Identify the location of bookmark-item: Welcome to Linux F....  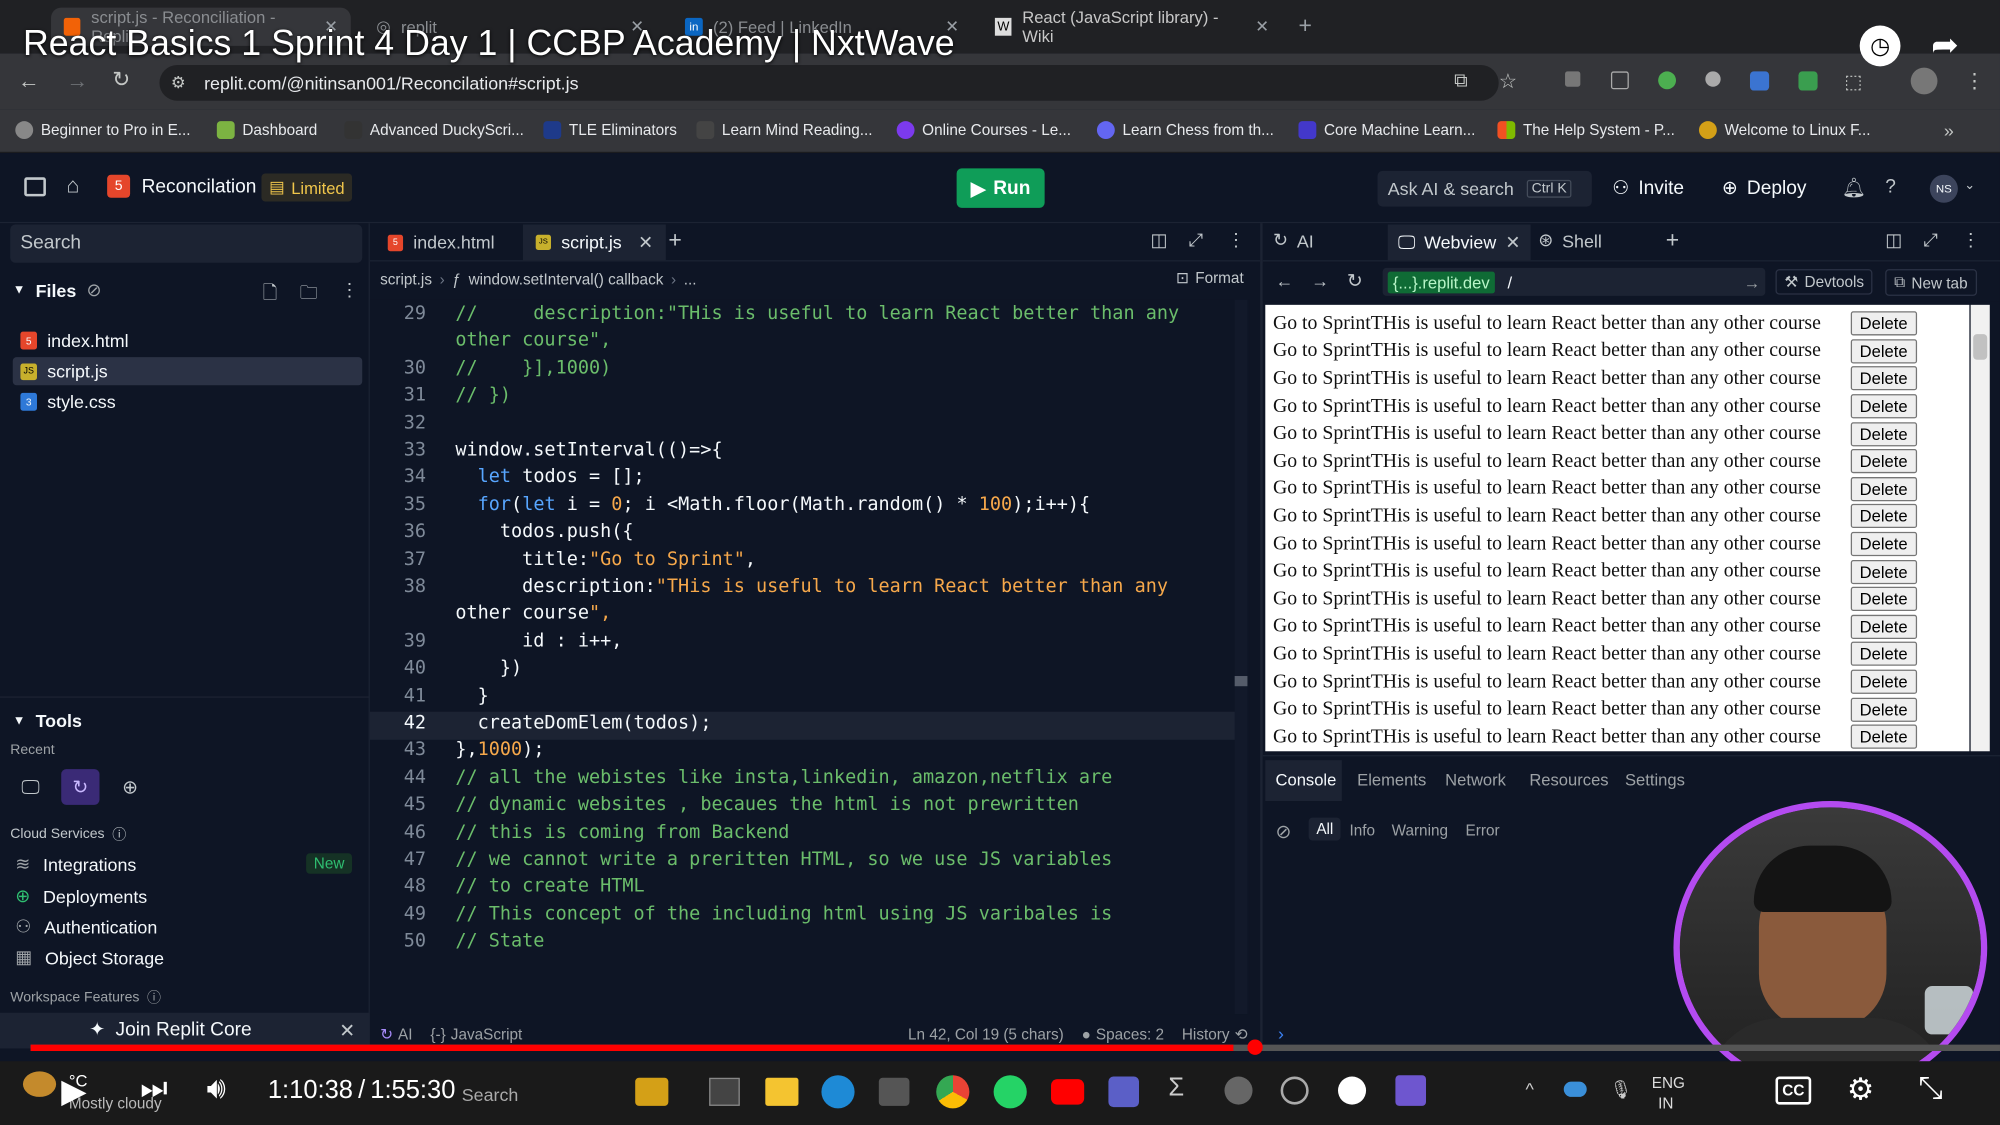
(1784, 130).